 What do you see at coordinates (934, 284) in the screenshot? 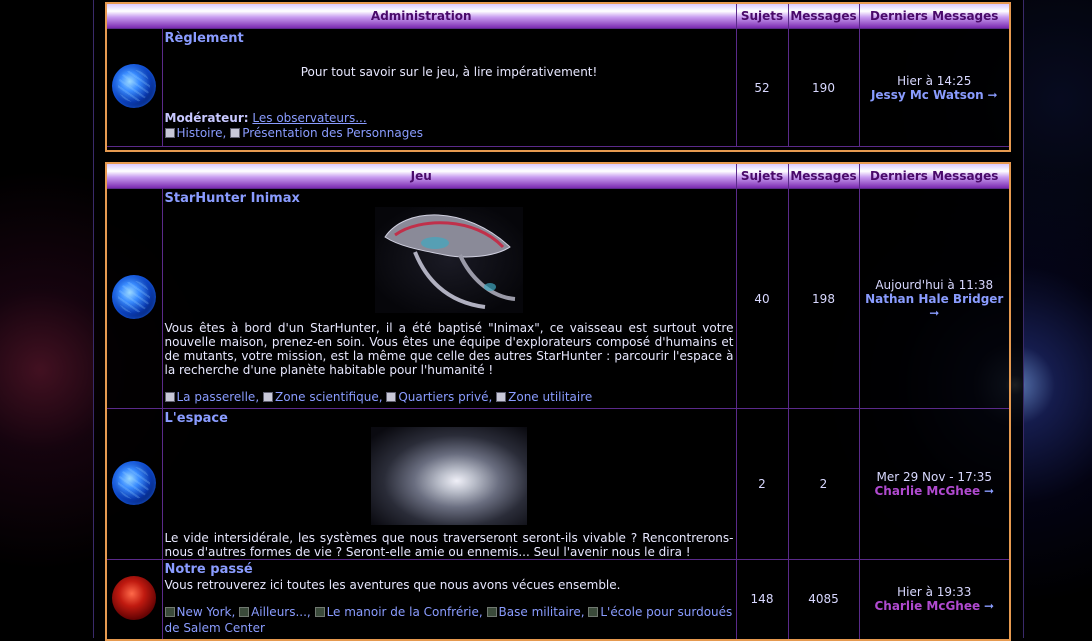
I see `last-post-date: Aujourd'hui à 11:38` at bounding box center [934, 284].